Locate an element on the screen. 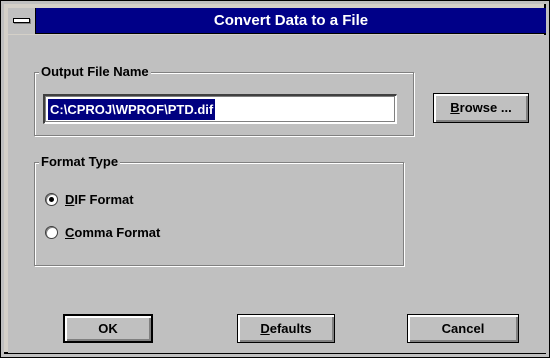 This screenshot has height=358, width=550. radio-selected-dot is located at coordinates (51, 199).